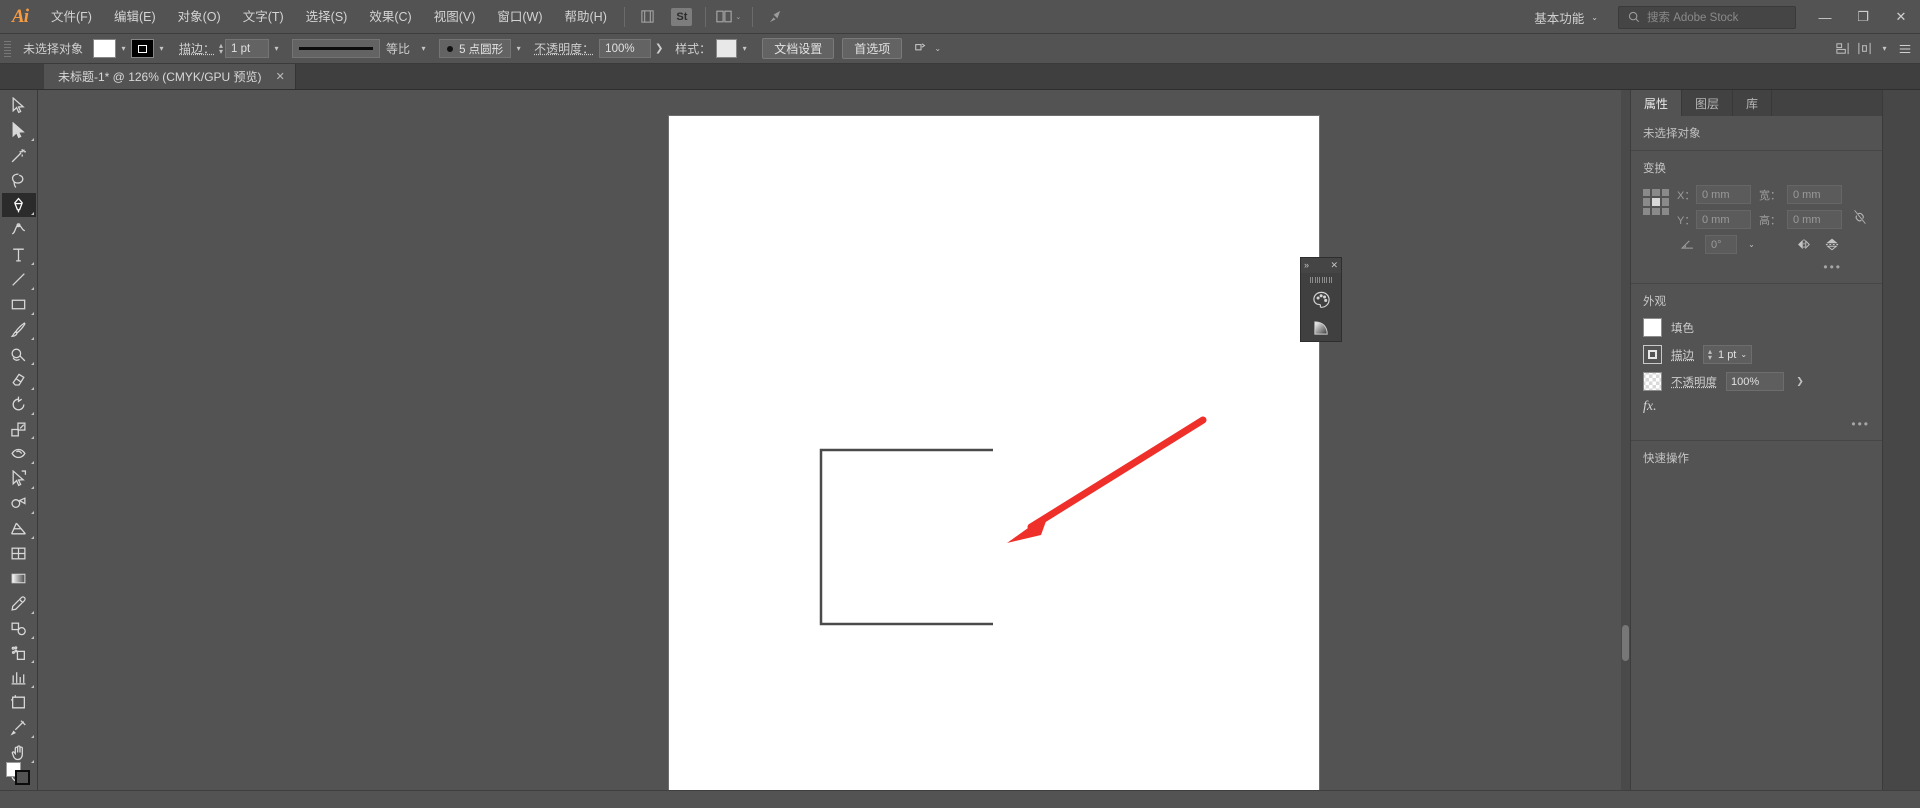 The height and width of the screenshot is (808, 1920). What do you see at coordinates (744, 48) in the screenshot?
I see `graphic-style-caret-icon: ▾` at bounding box center [744, 48].